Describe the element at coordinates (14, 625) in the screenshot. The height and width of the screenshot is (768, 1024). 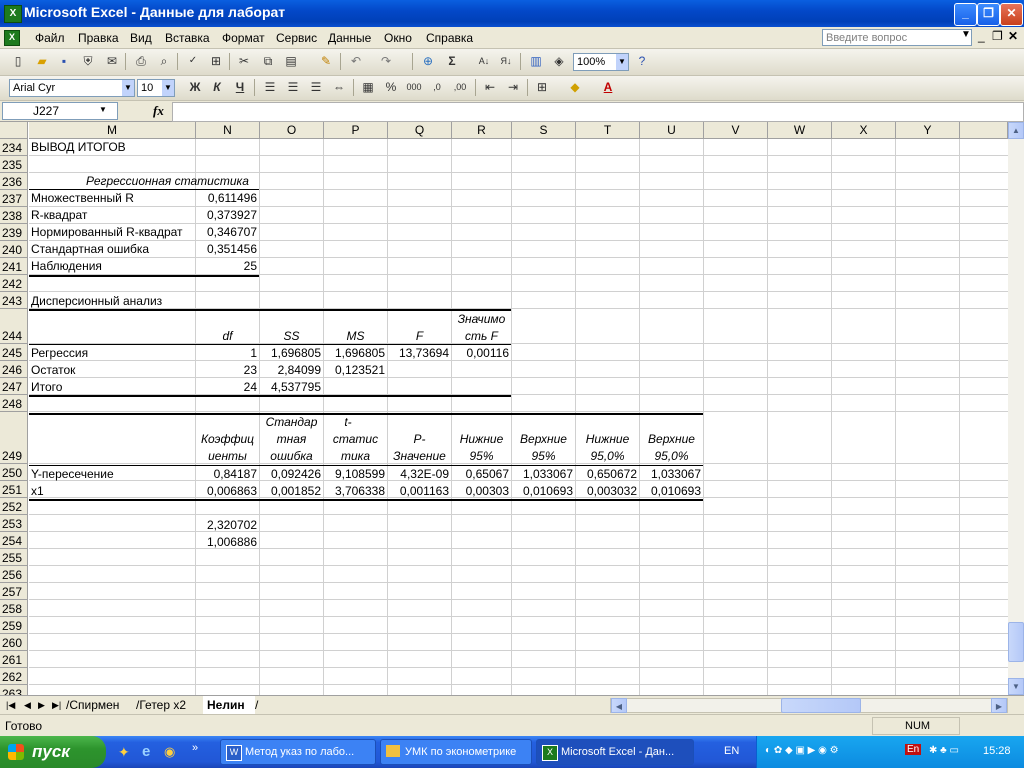
I see `row-header: 259` at that location.